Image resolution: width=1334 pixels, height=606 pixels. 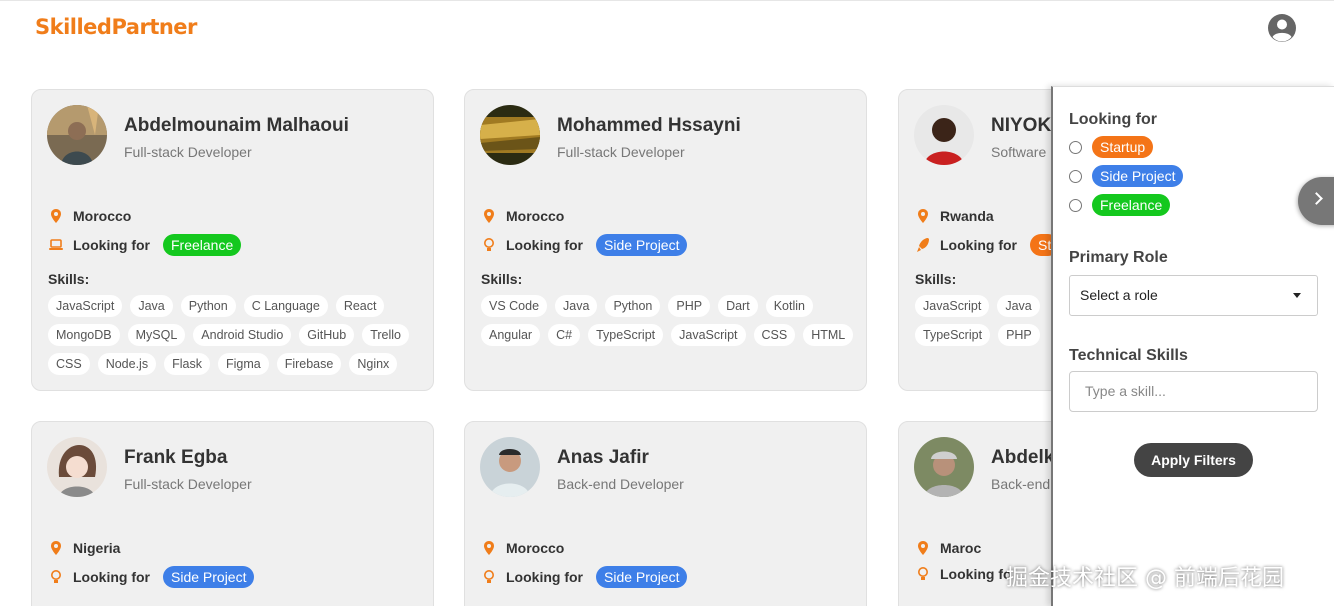 I want to click on skill-chip: Angular, so click(x=511, y=335).